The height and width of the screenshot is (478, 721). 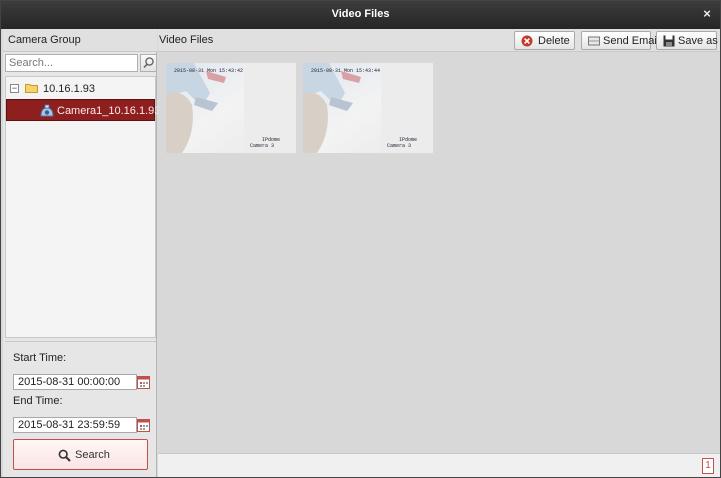 What do you see at coordinates (186, 40) in the screenshot?
I see `video-files-header: Video Files` at bounding box center [186, 40].